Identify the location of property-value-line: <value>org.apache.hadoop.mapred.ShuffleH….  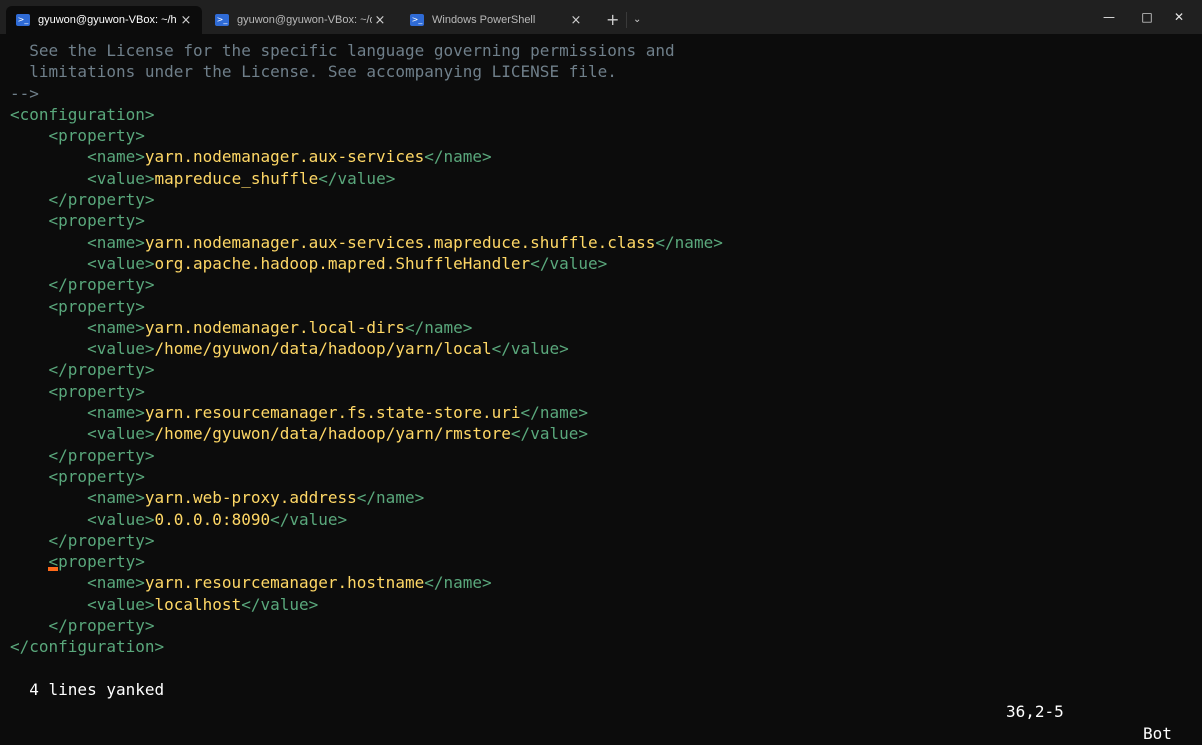
(603, 263).